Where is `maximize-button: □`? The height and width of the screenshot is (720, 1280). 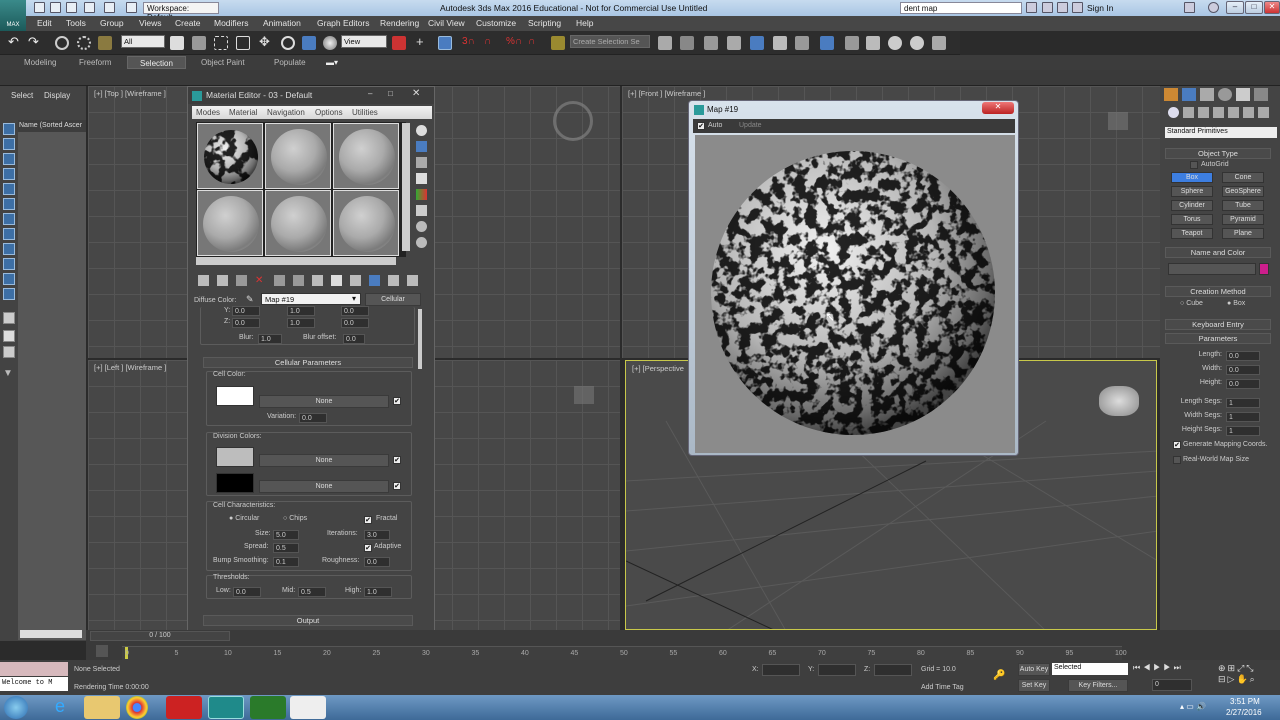 maximize-button: □ is located at coordinates (390, 93).